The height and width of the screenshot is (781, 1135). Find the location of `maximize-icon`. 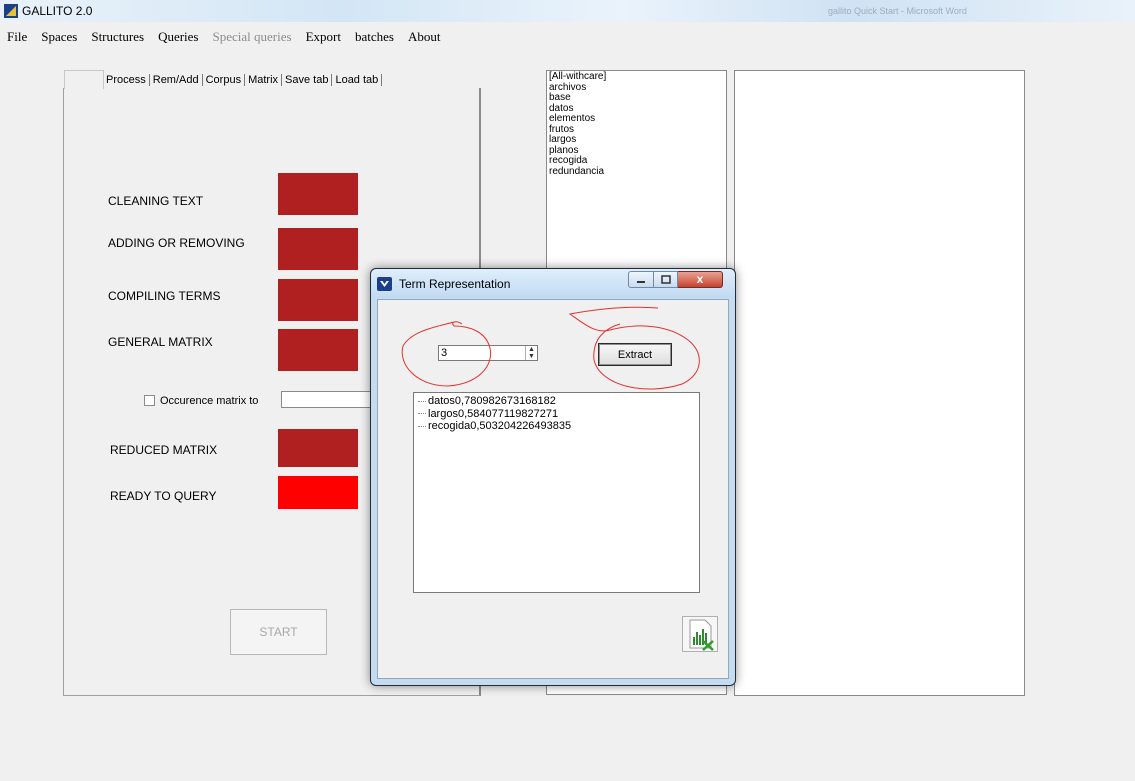

maximize-icon is located at coordinates (666, 279).